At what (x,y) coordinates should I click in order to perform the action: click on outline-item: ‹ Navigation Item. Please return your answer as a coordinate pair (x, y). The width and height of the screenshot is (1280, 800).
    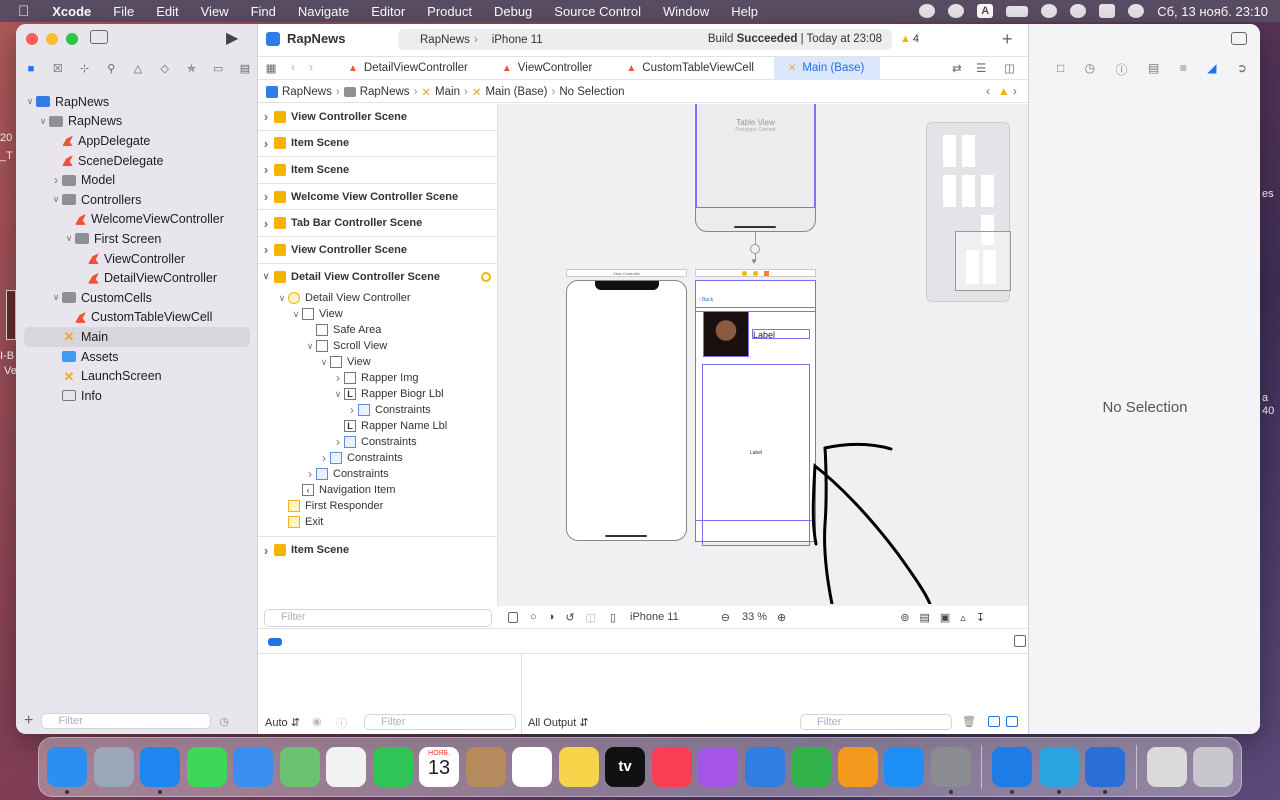
    Looking at the image, I should click on (377, 490).